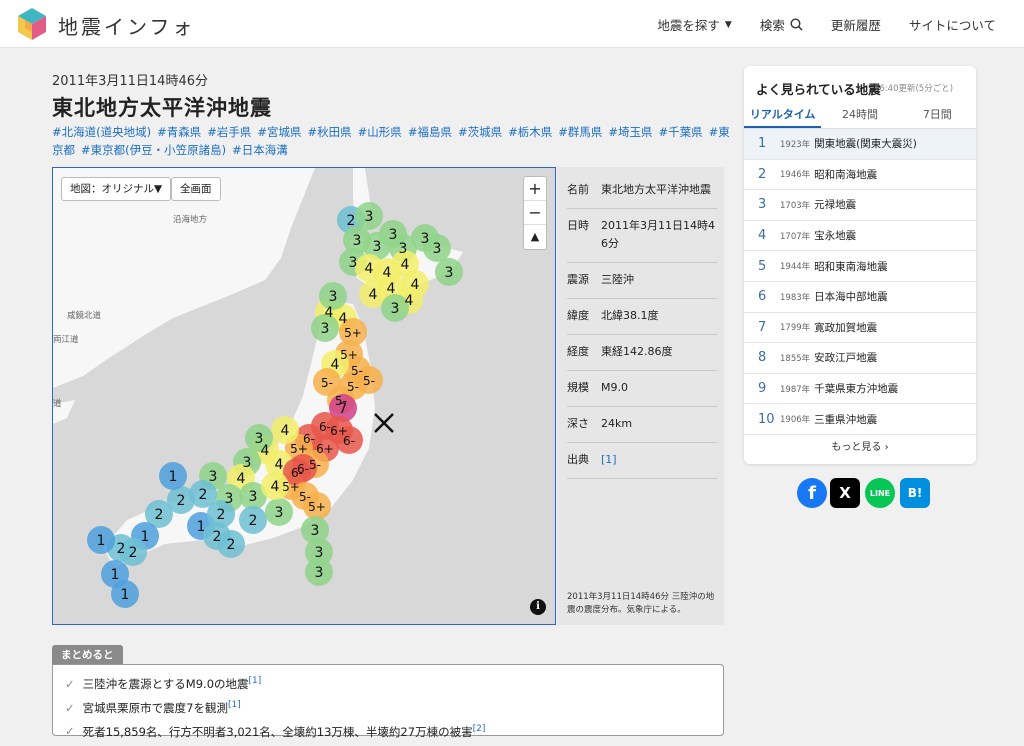  I want to click on nav-updates: 更新履歴, so click(856, 24).